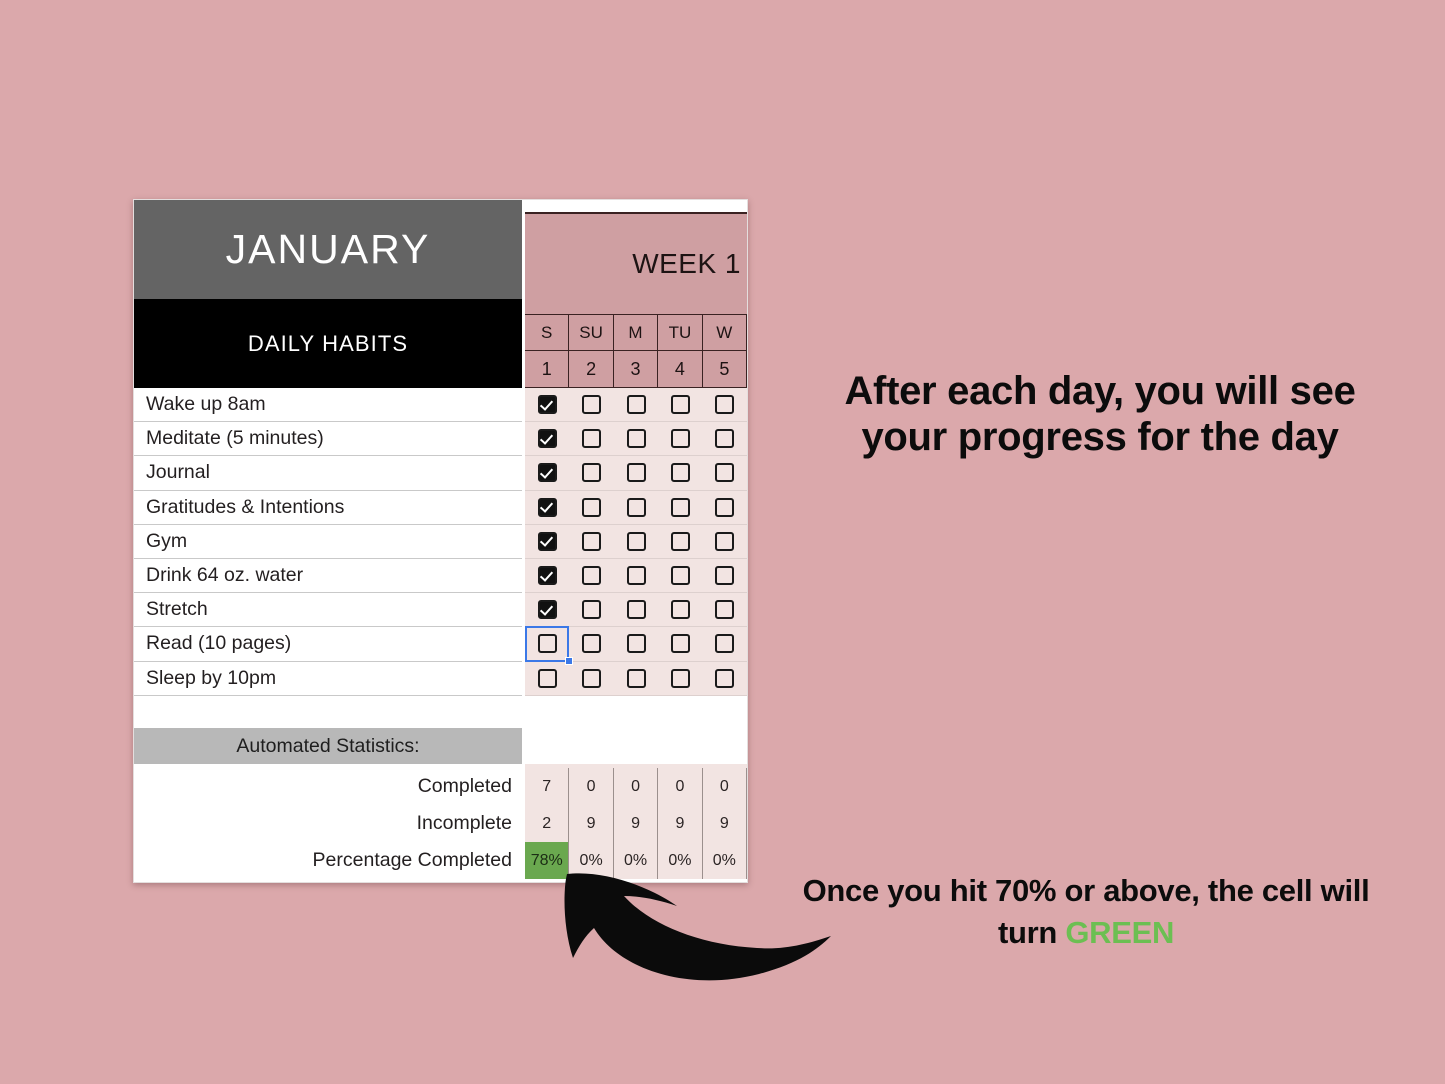 Image resolution: width=1445 pixels, height=1084 pixels. Describe the element at coordinates (328, 508) in the screenshot. I see `habit-name: Gratitudes & Intentions` at that location.